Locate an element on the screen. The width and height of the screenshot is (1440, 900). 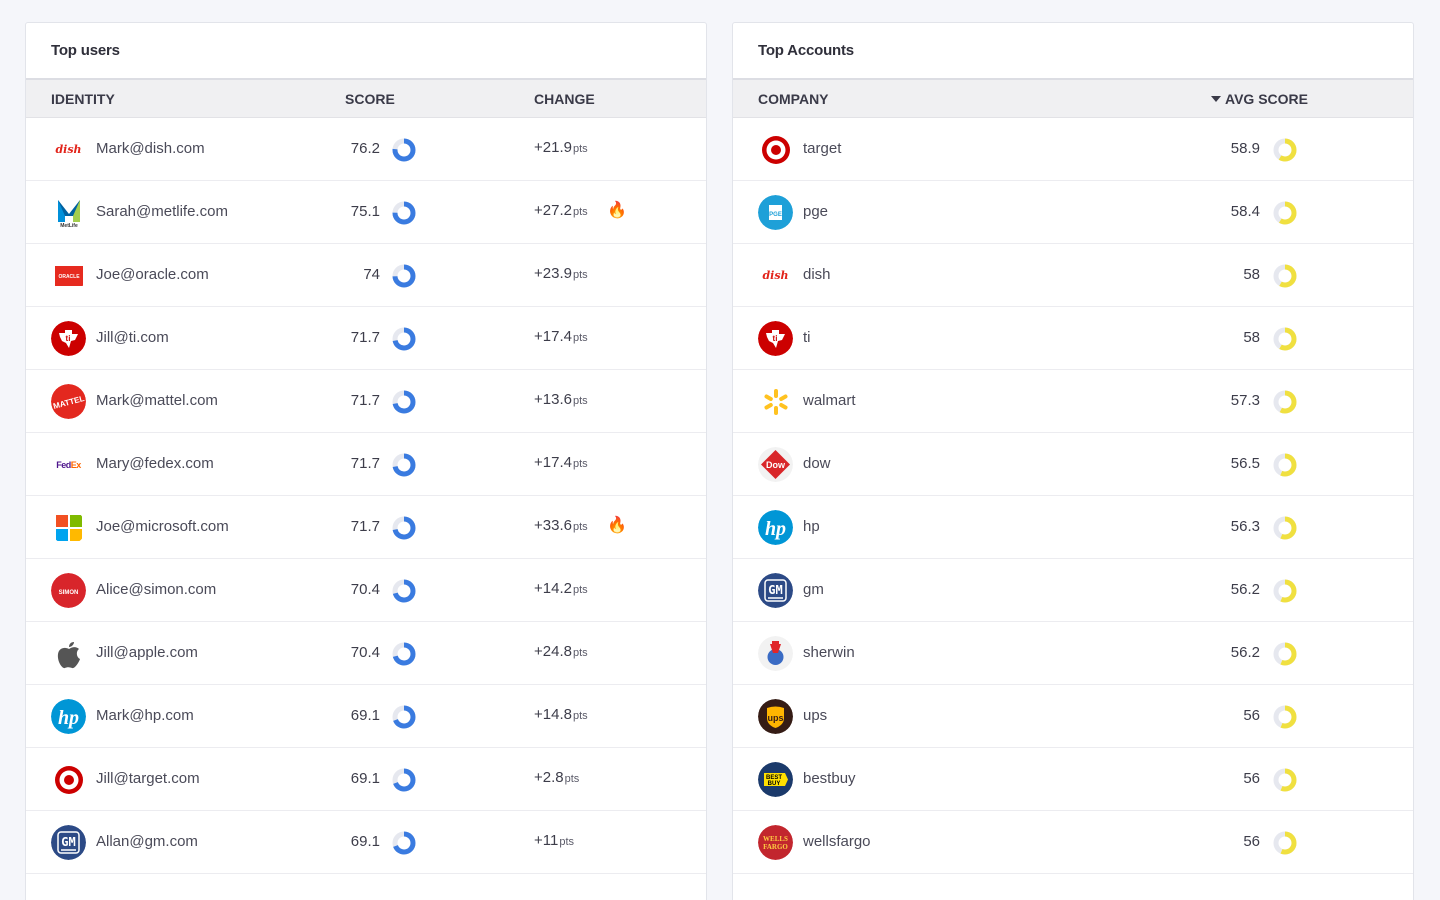
account-row: ups ups 56 is located at coordinates (1073, 716).